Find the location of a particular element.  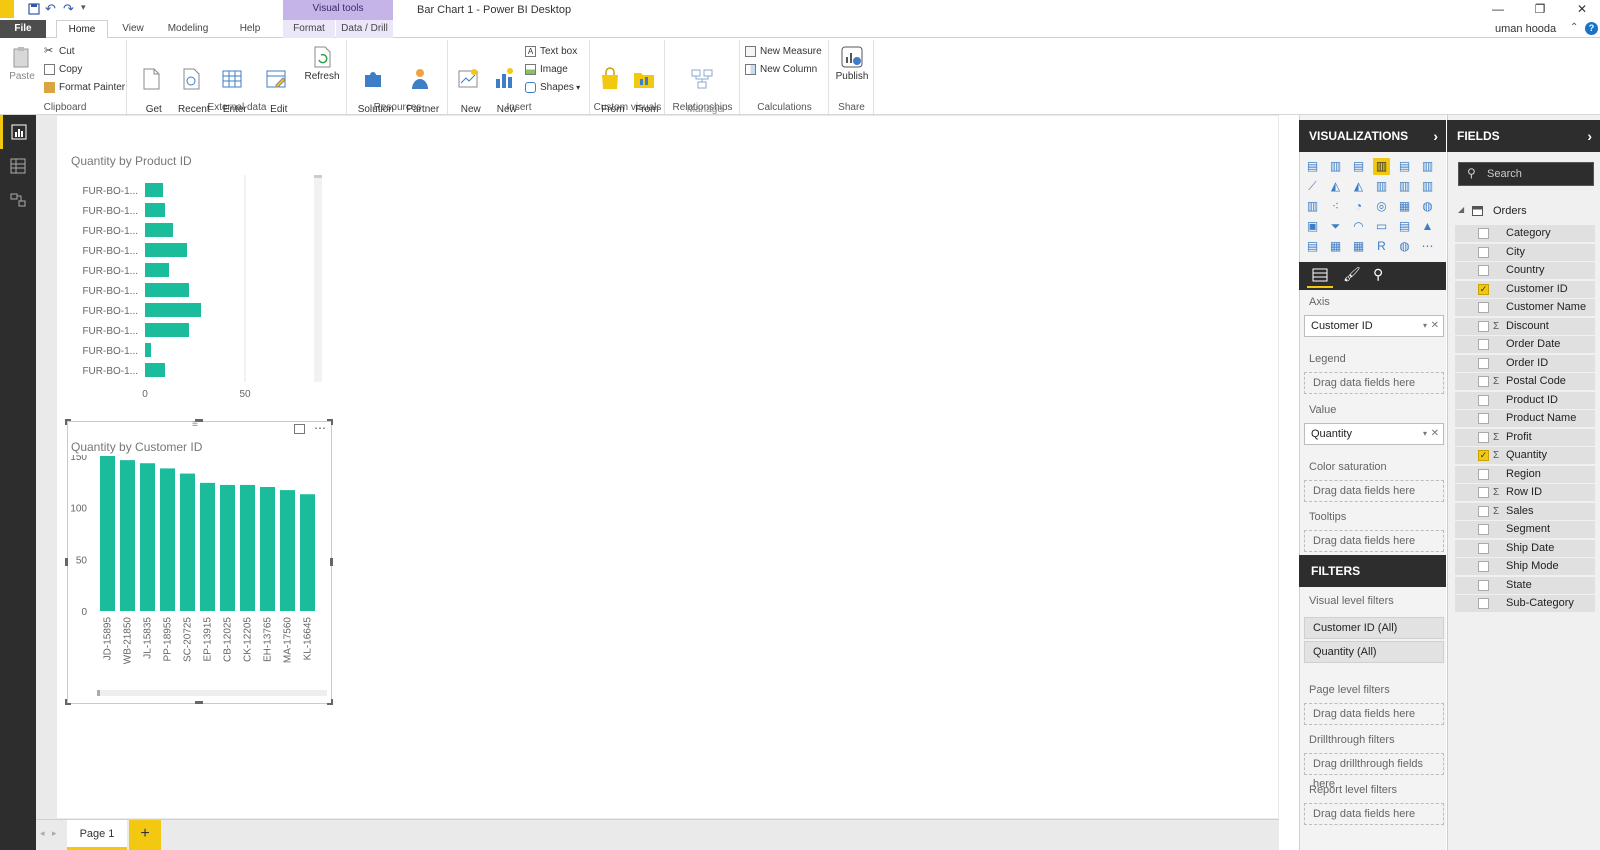

user-name: uman hooda is located at coordinates (1525, 29).